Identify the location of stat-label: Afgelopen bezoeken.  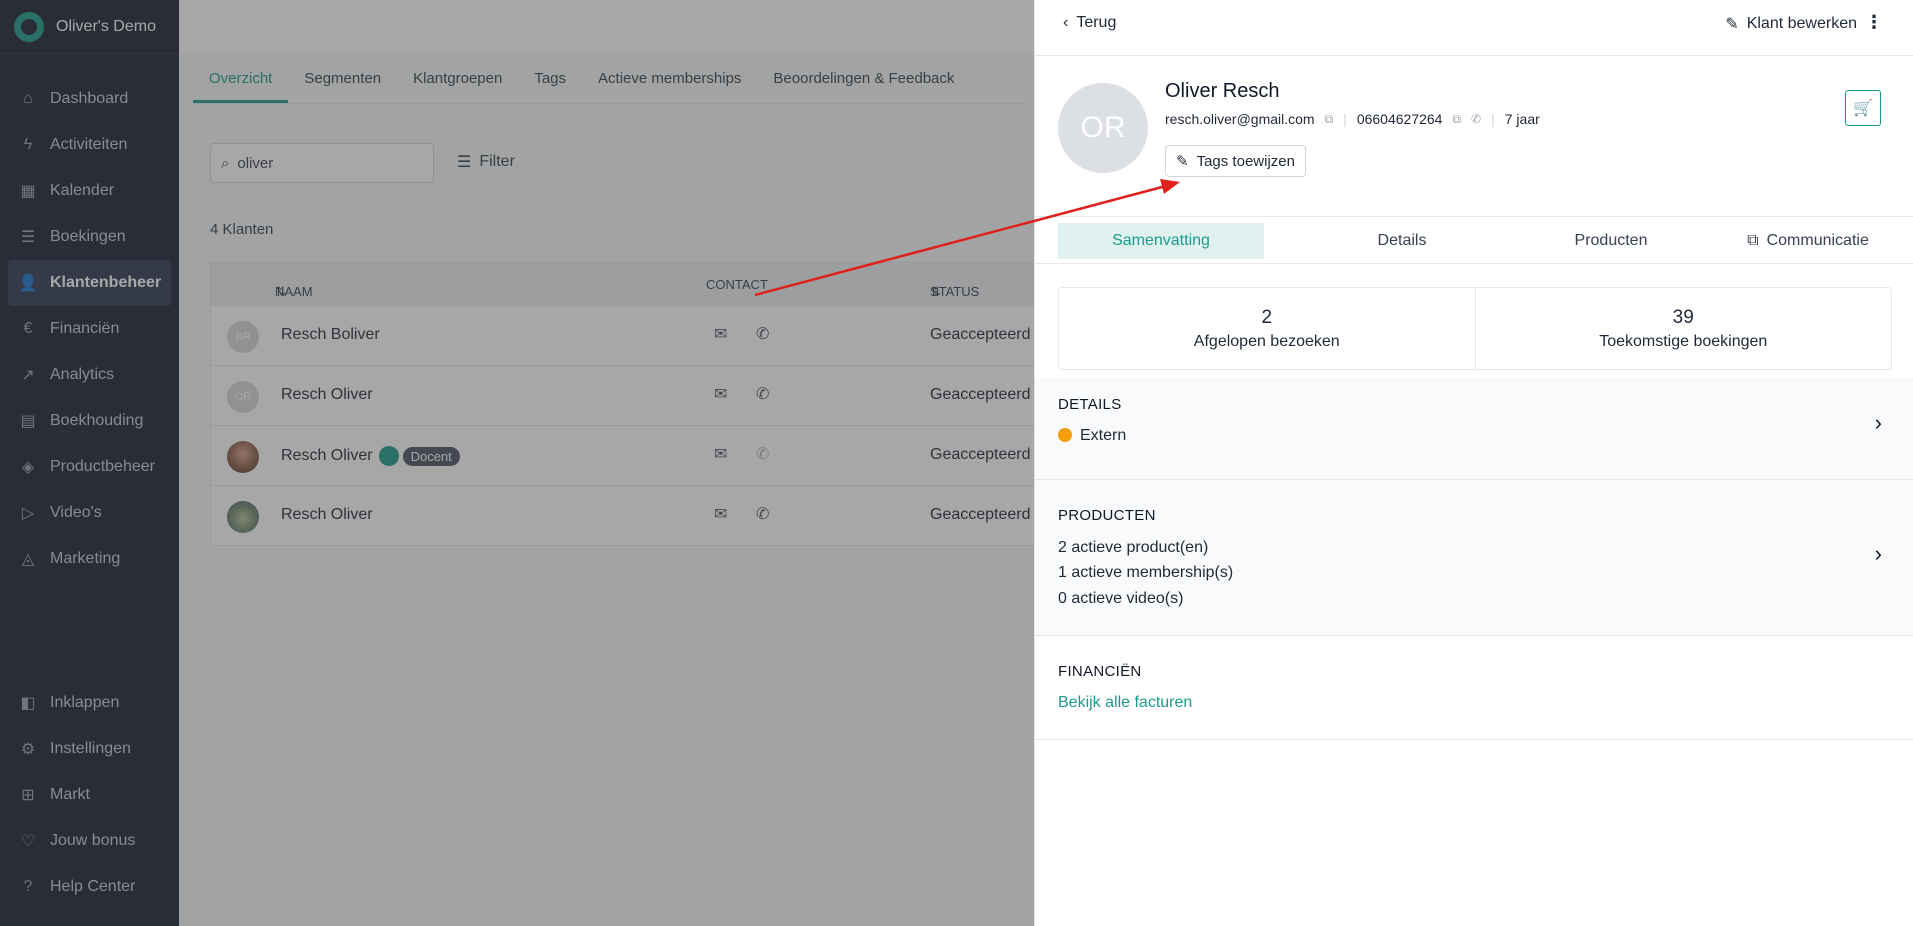
(1266, 341).